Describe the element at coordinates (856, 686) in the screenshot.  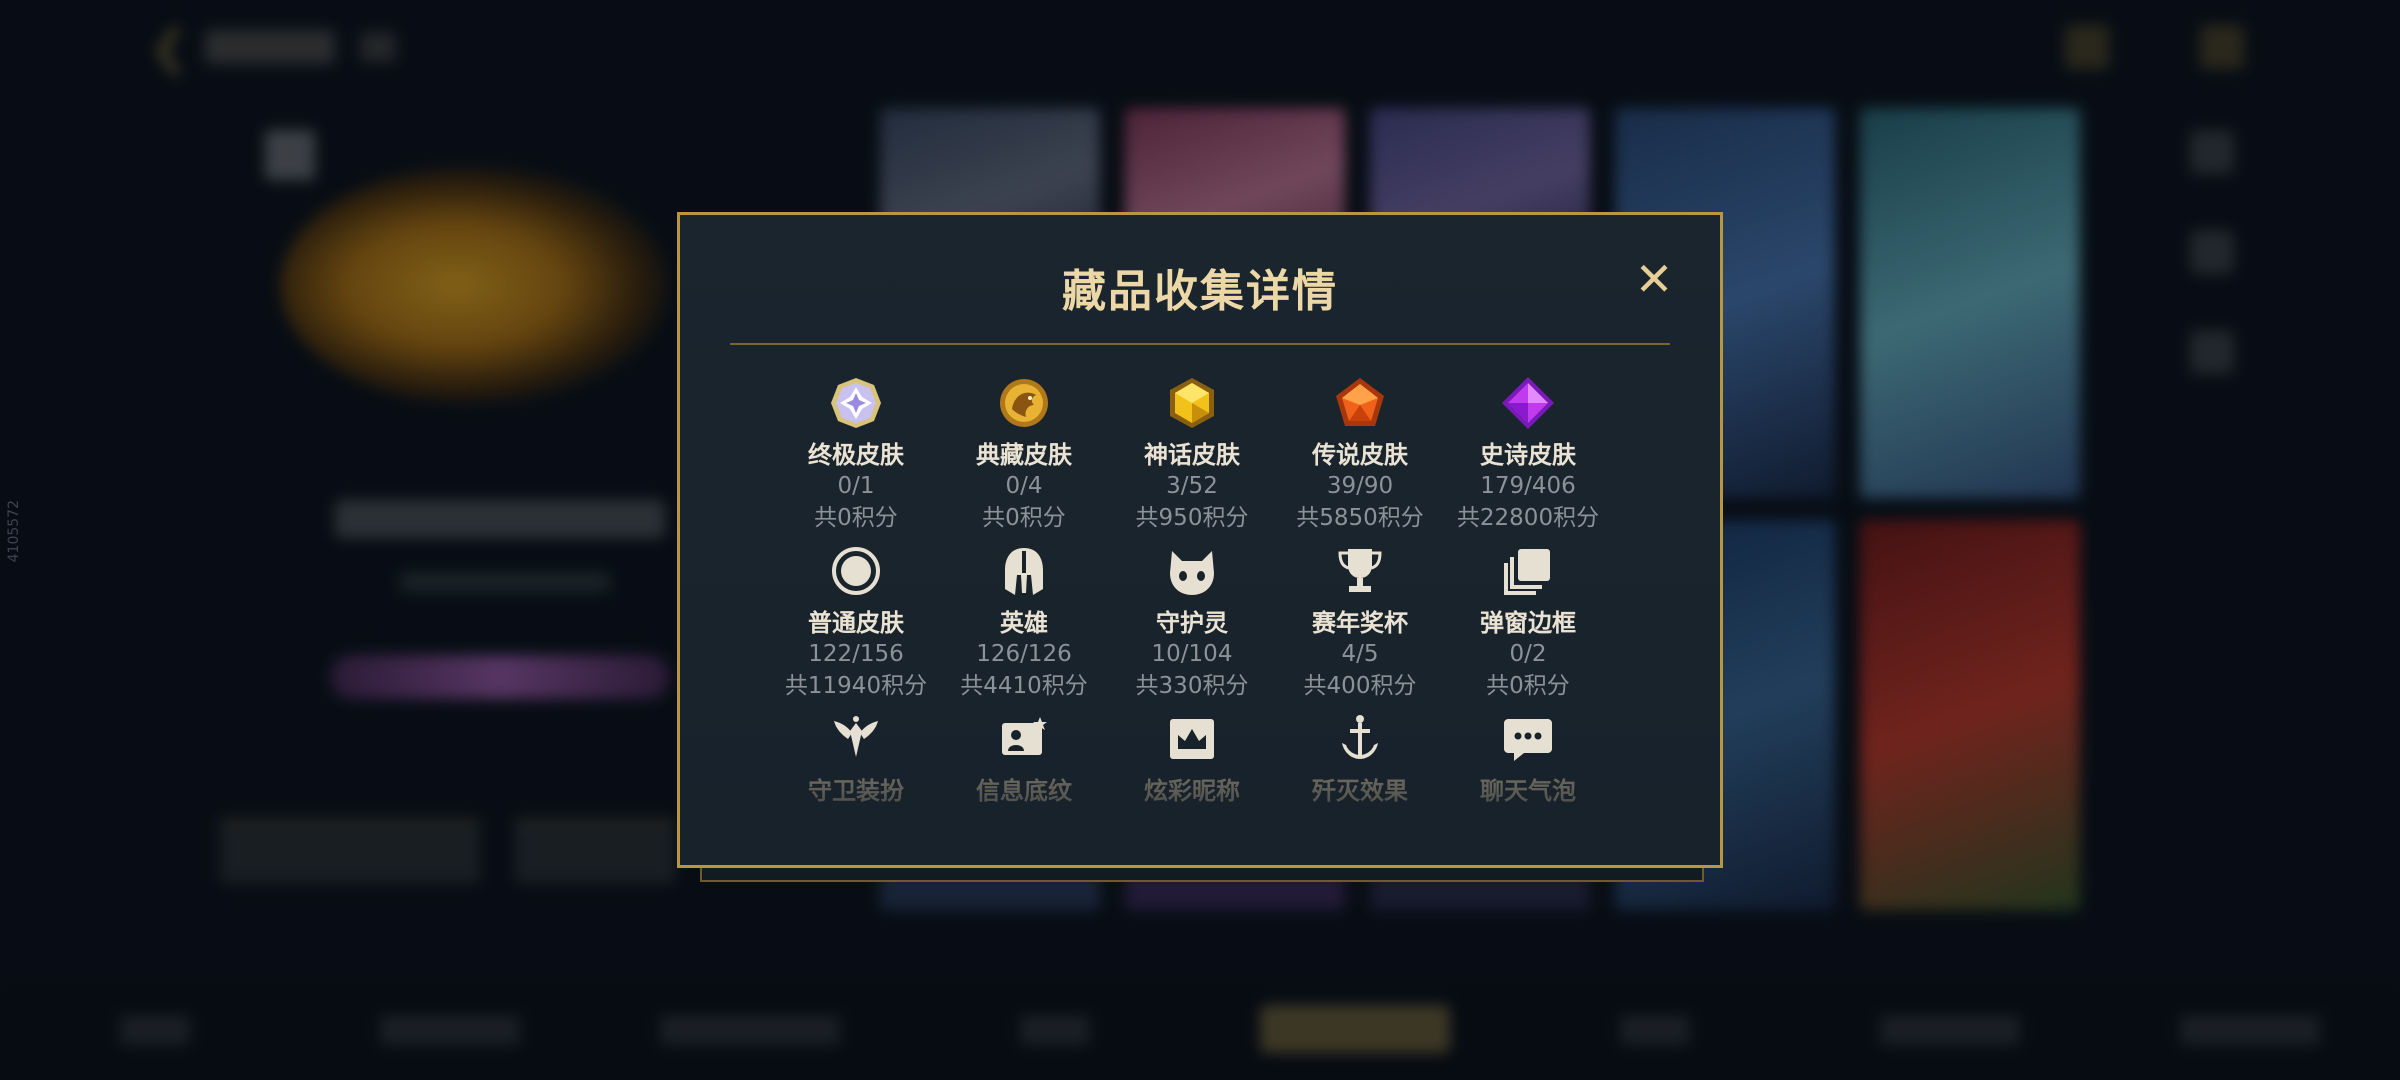
I see `item-points: 共11940积分` at that location.